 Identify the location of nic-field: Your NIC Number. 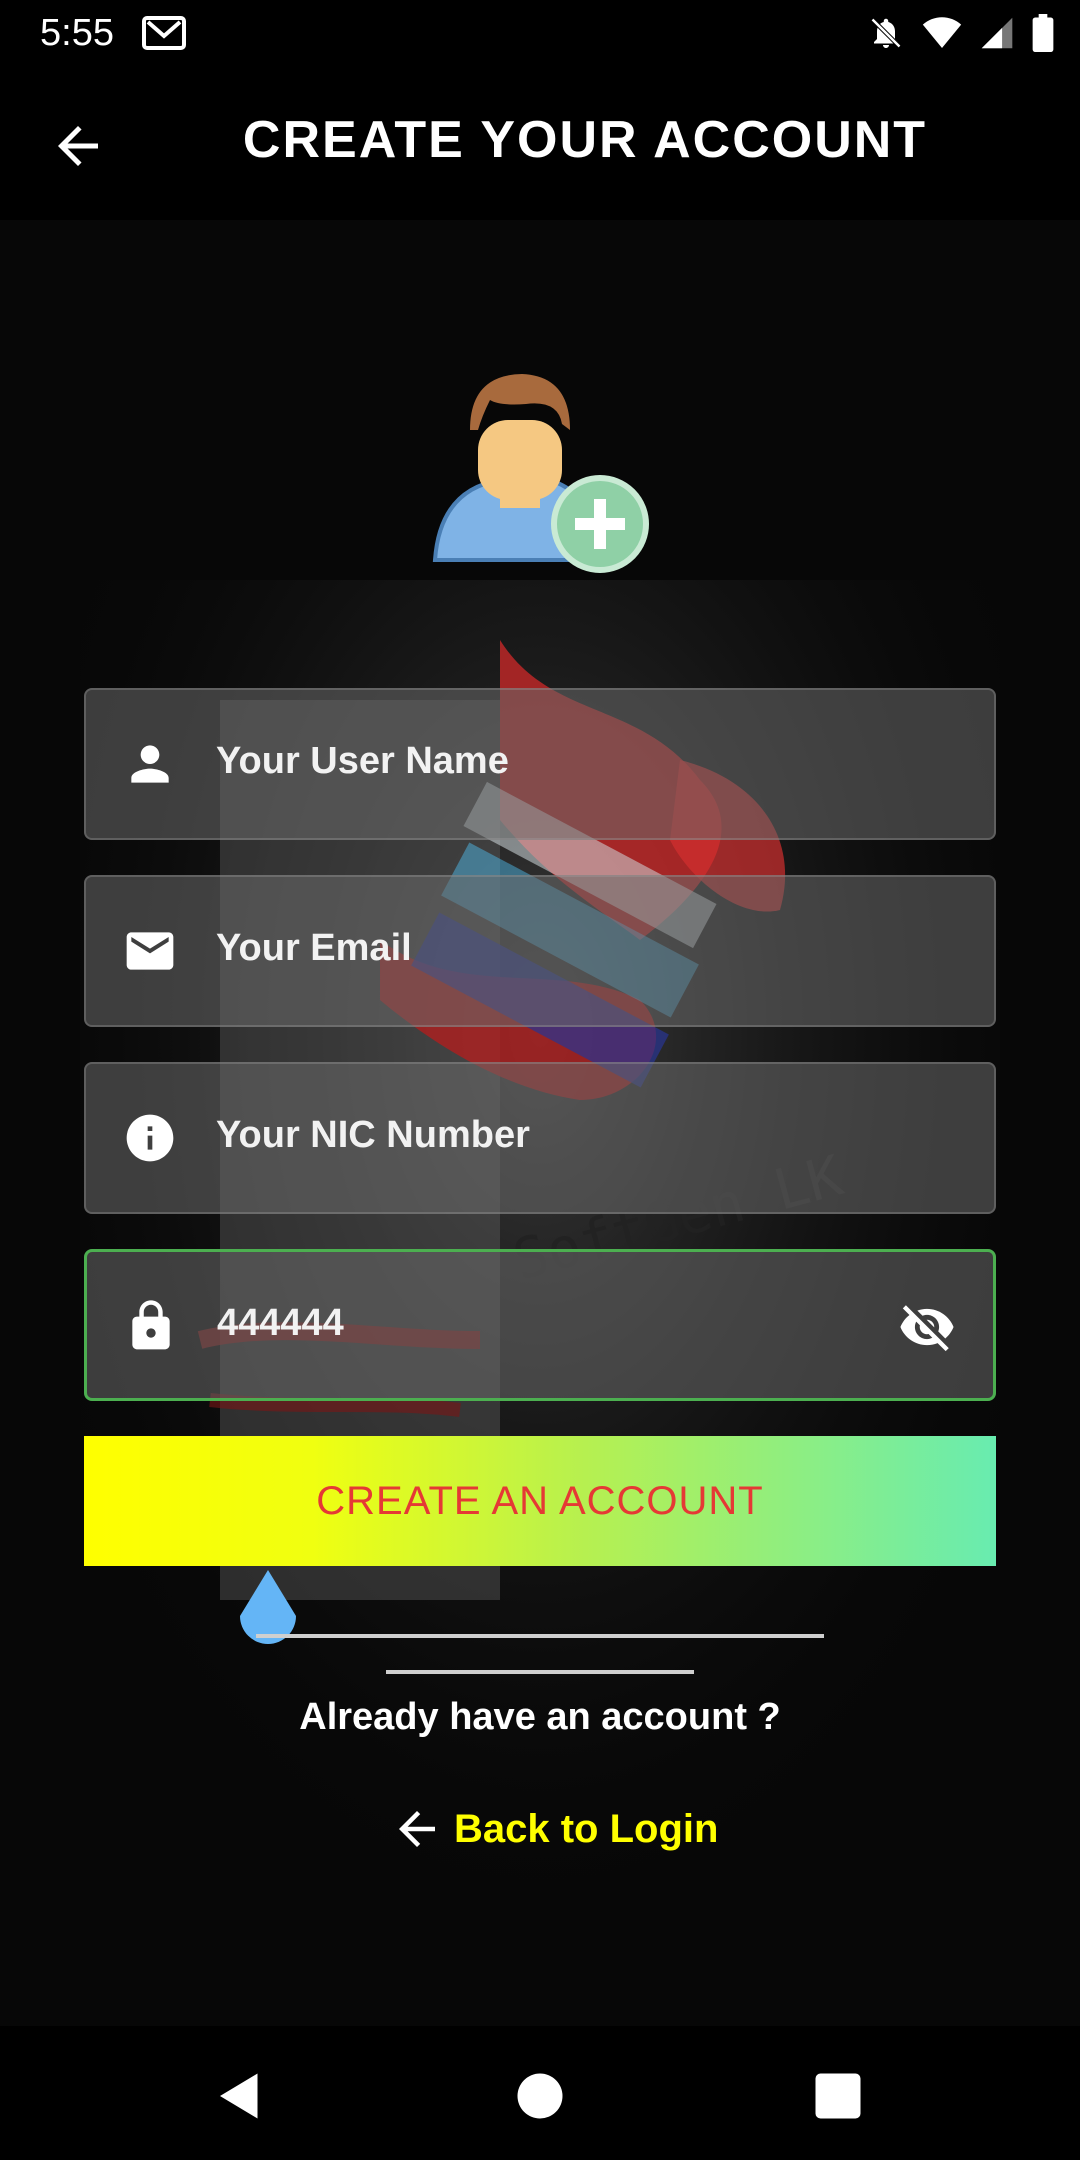
(540, 1138).